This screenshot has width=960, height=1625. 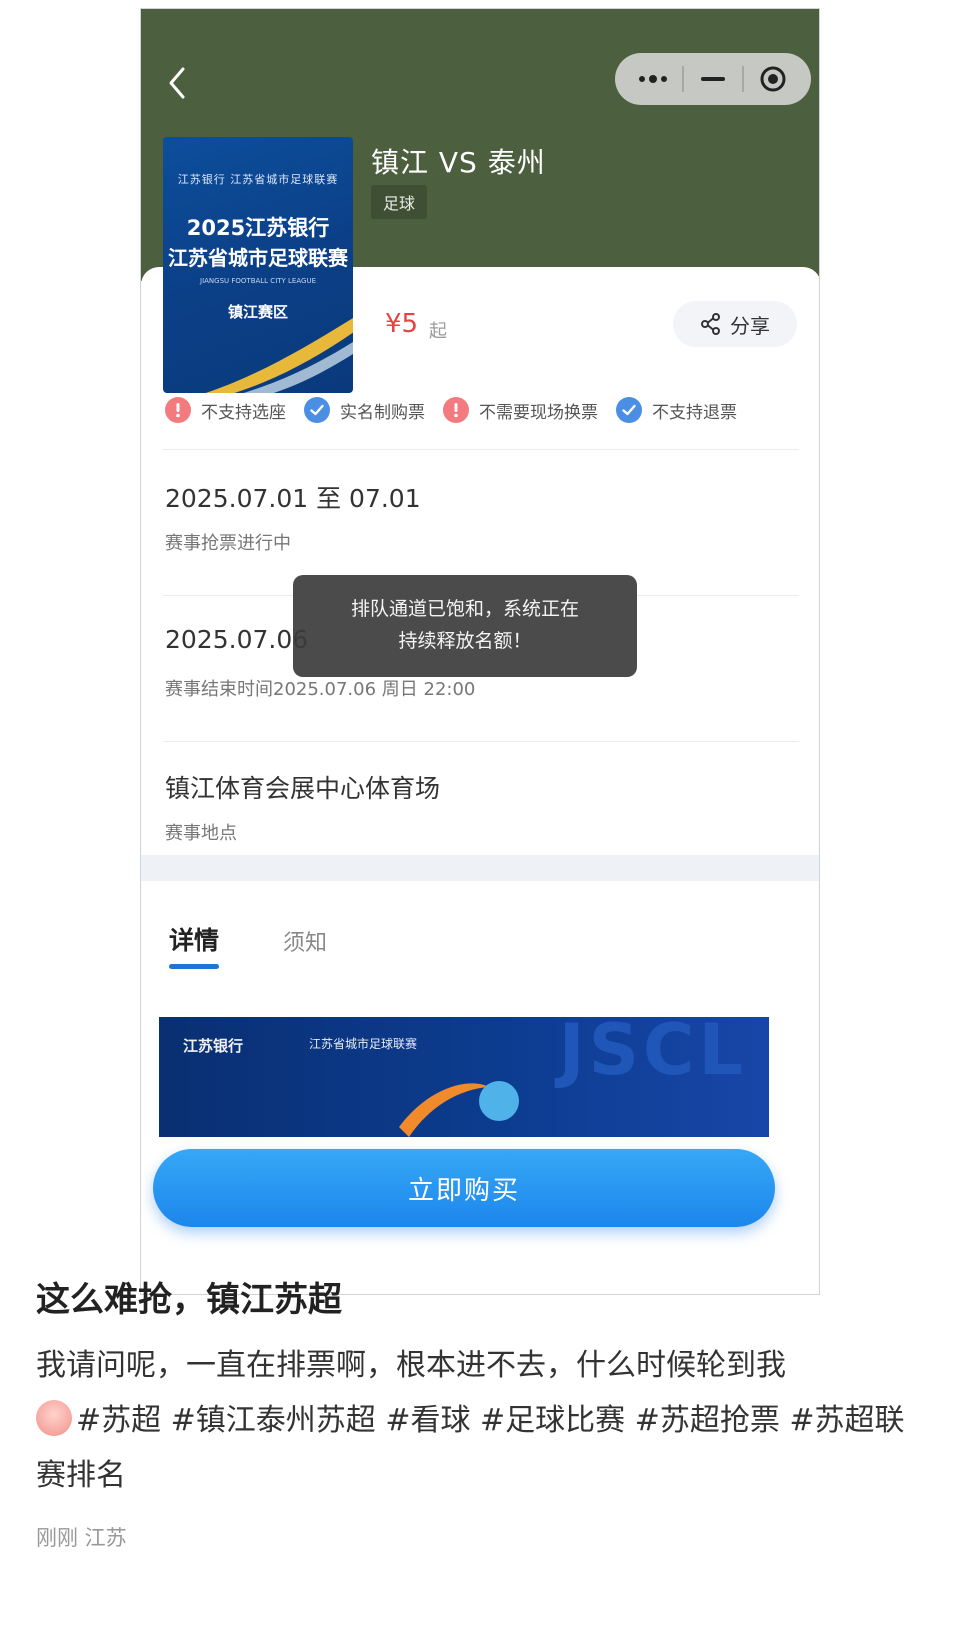 I want to click on chevron-left-icon, so click(x=177, y=83).